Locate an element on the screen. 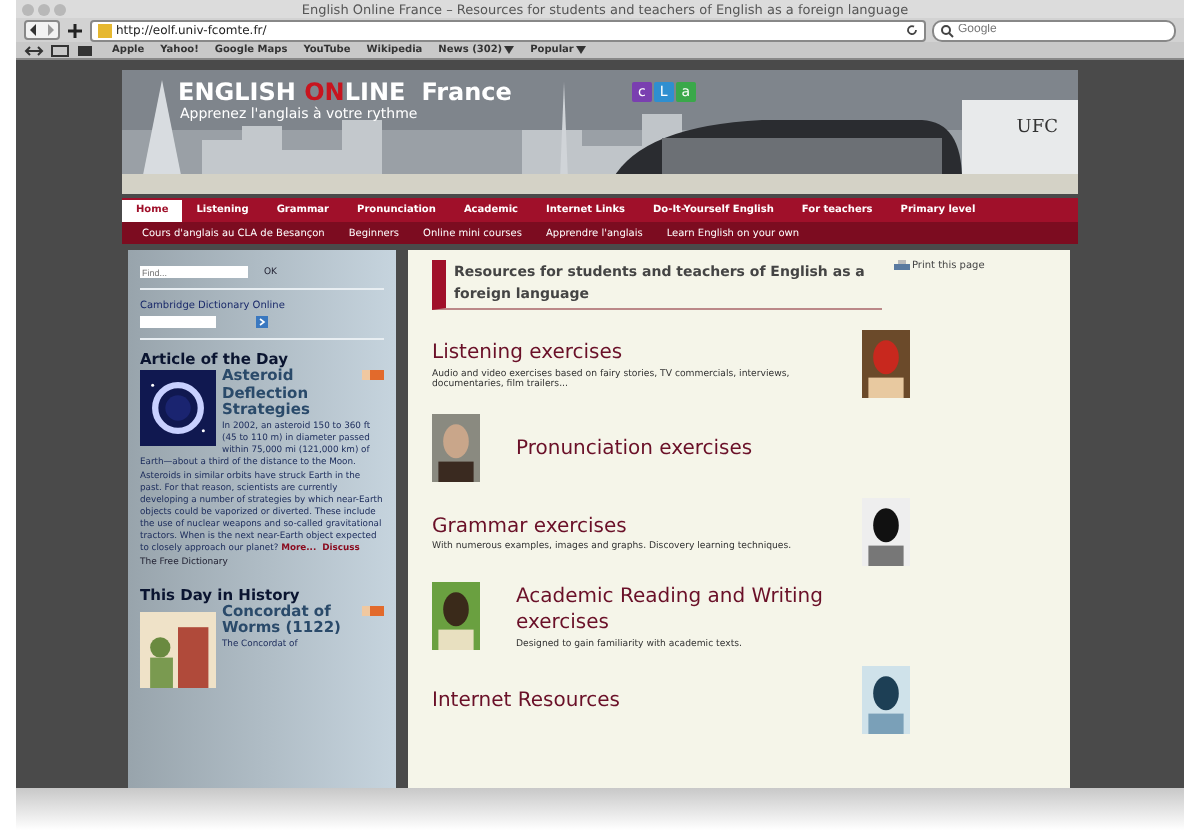  bookmark-tools-icon is located at coordinates (60, 50).